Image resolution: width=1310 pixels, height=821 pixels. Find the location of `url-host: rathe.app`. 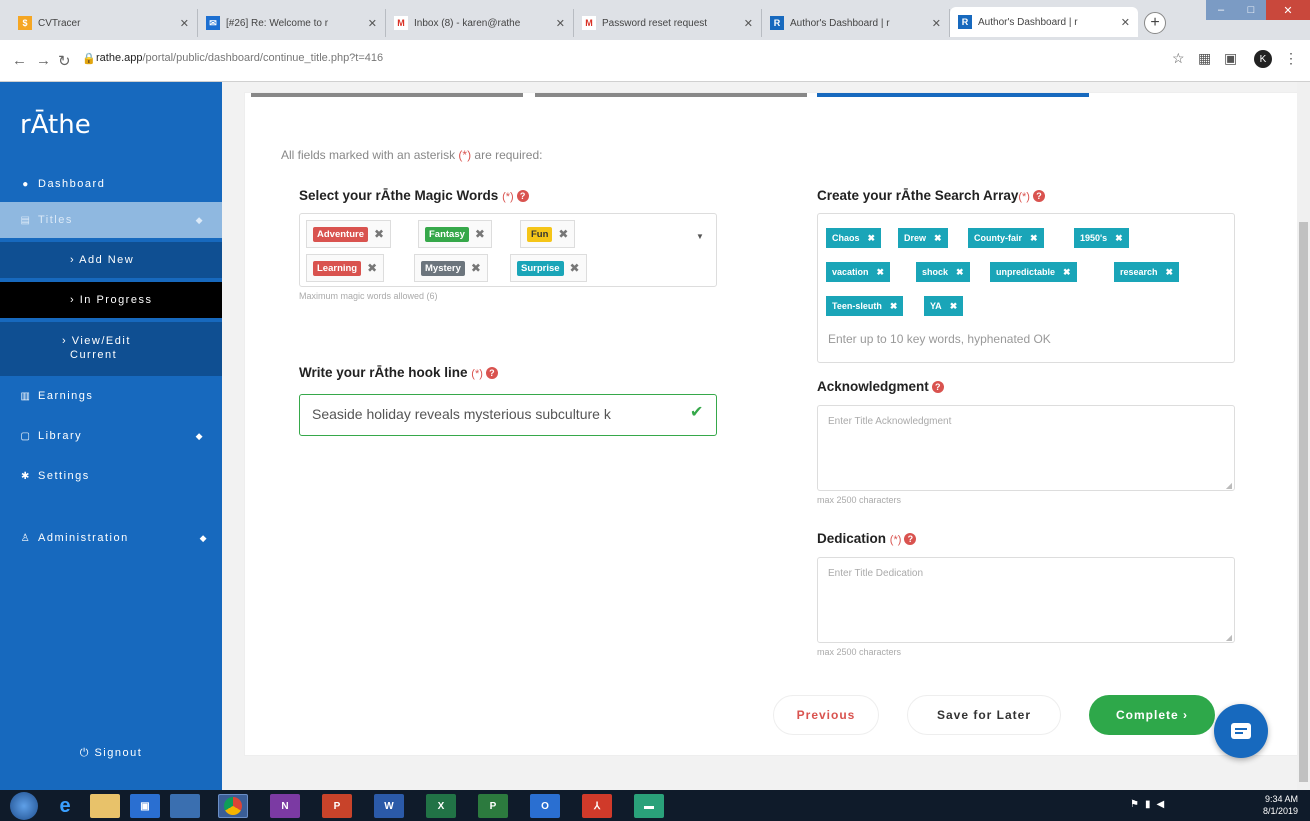

url-host: rathe.app is located at coordinates (119, 58).